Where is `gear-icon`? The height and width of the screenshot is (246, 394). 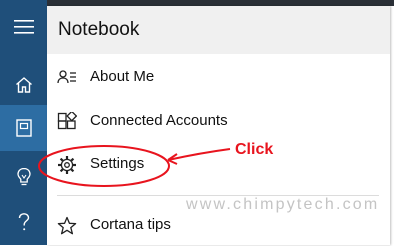
gear-icon is located at coordinates (67, 165).